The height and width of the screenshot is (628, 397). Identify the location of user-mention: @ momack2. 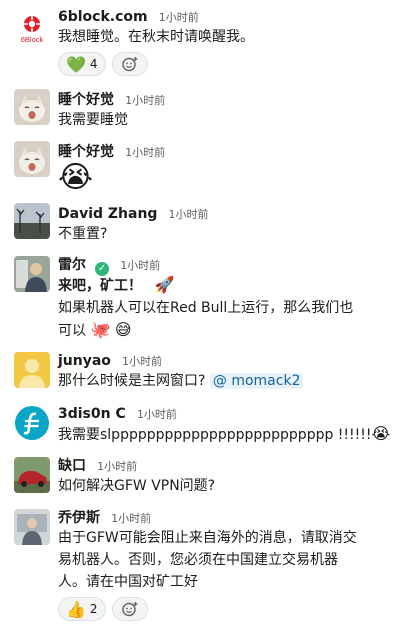
(256, 381).